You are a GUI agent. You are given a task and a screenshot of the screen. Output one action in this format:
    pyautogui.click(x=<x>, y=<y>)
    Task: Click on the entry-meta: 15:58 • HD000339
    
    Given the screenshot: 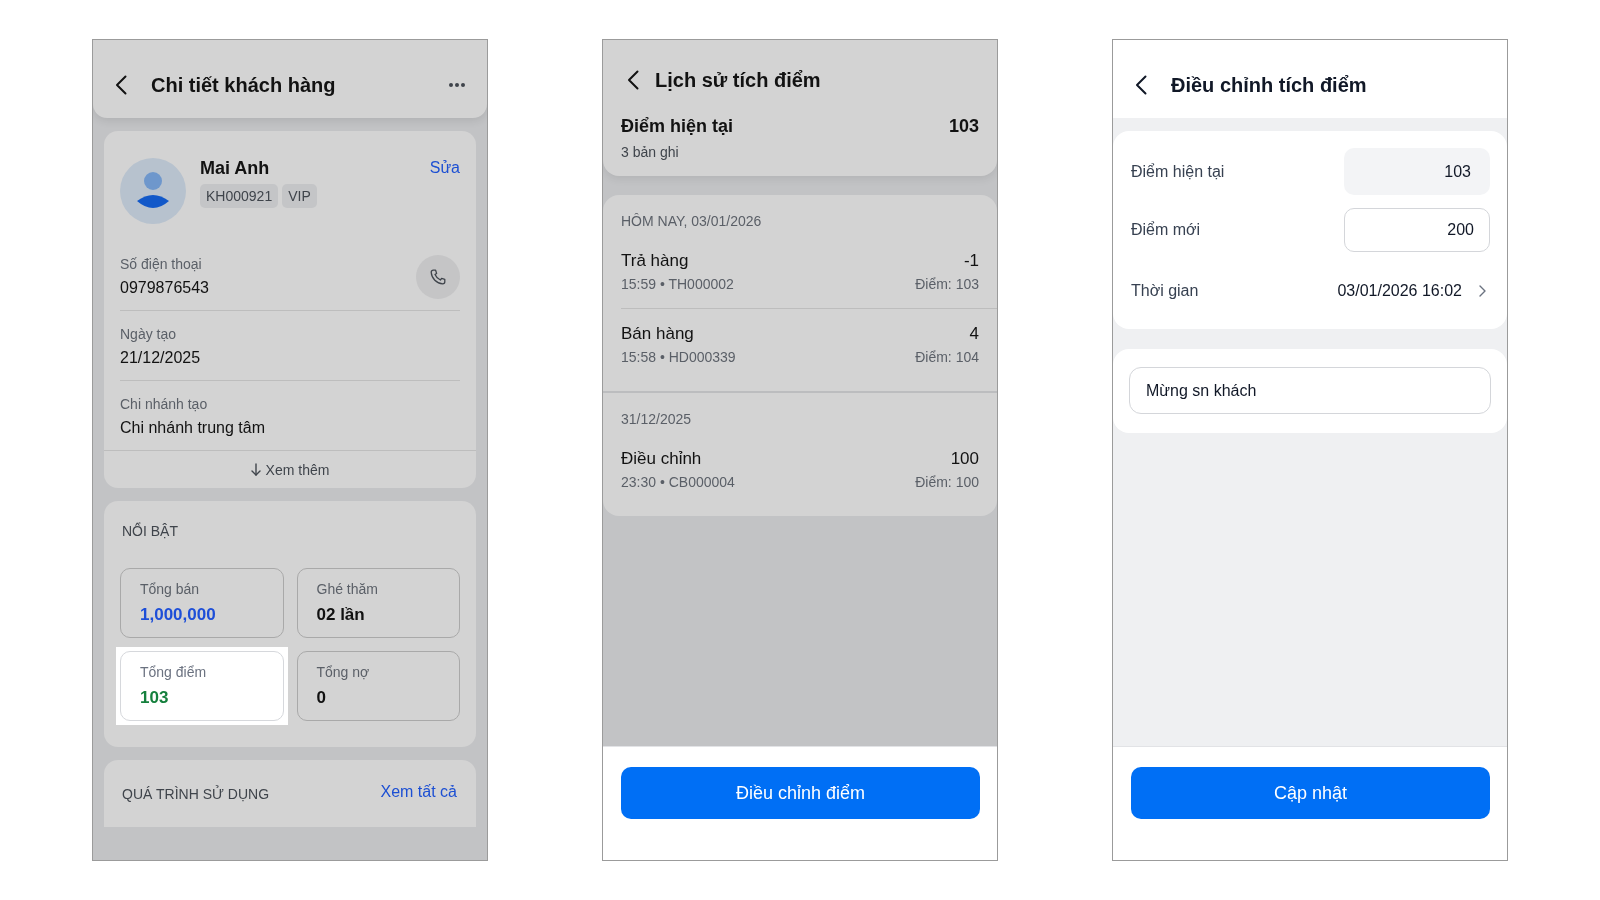 What is the action you would take?
    pyautogui.click(x=678, y=357)
    